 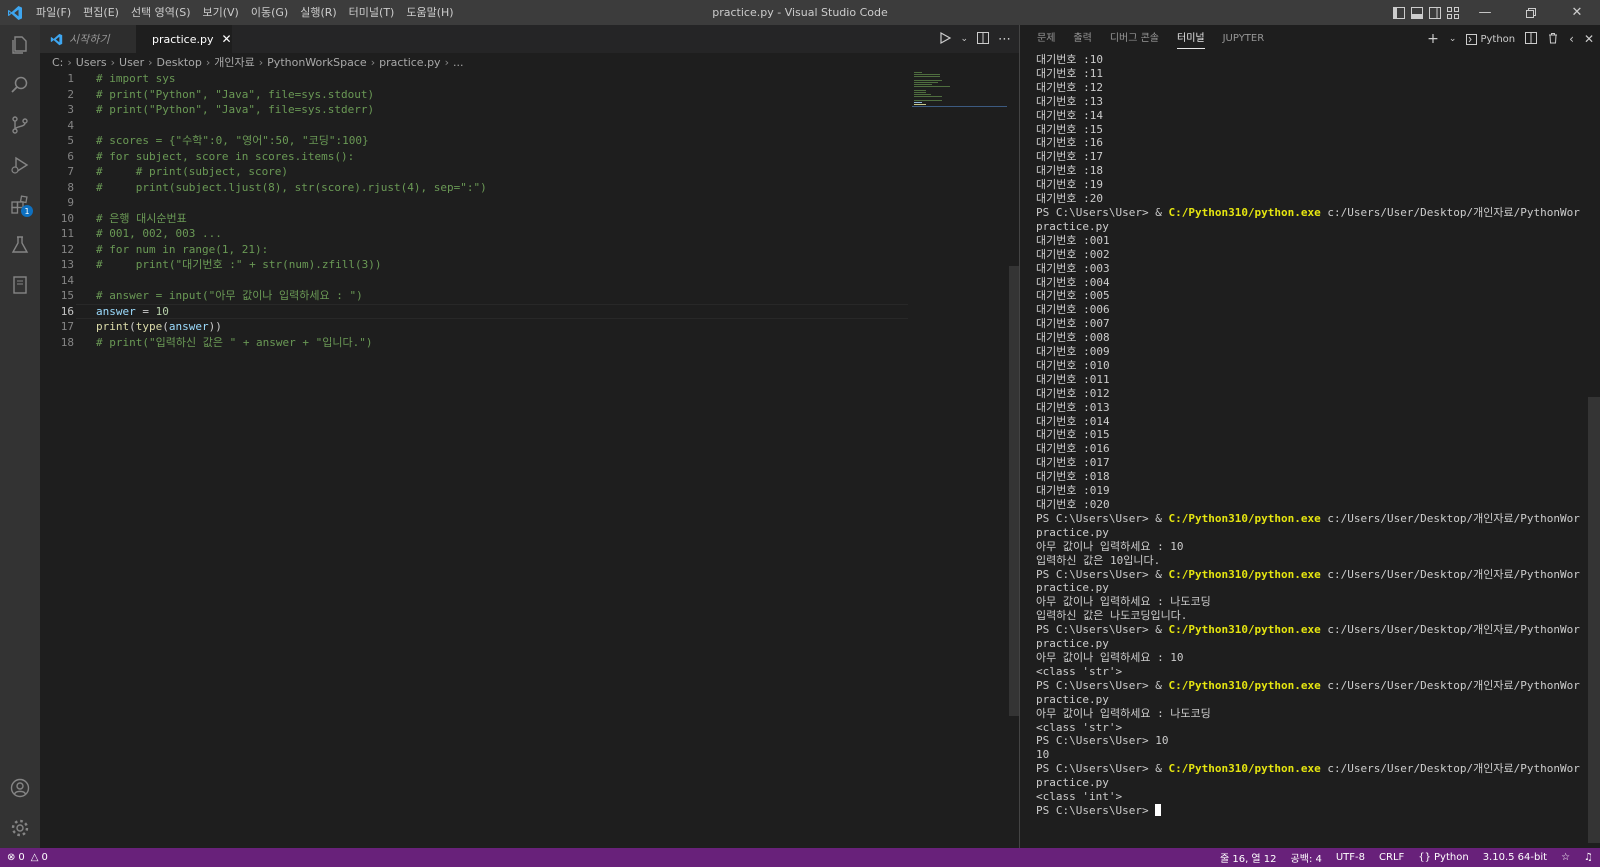 I want to click on menu-item: 터미널(T), so click(x=372, y=12).